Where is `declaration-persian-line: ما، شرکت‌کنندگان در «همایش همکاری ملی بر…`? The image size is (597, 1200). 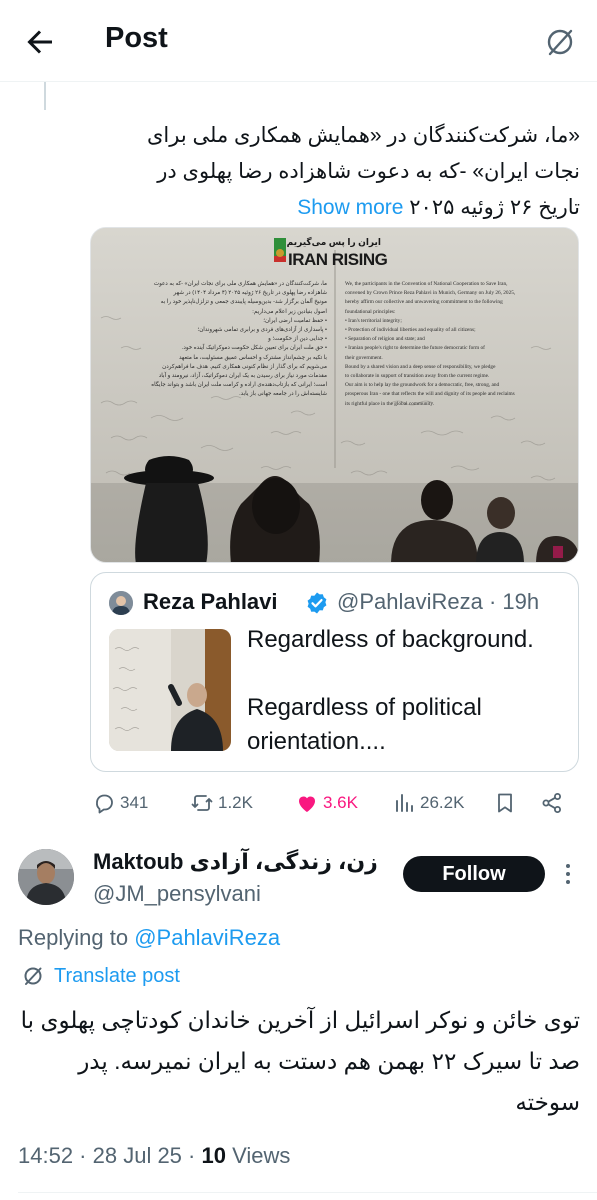 declaration-persian-line: ما، شرکت‌کنندگان در «همایش همکاری ملی بر… is located at coordinates (240, 284).